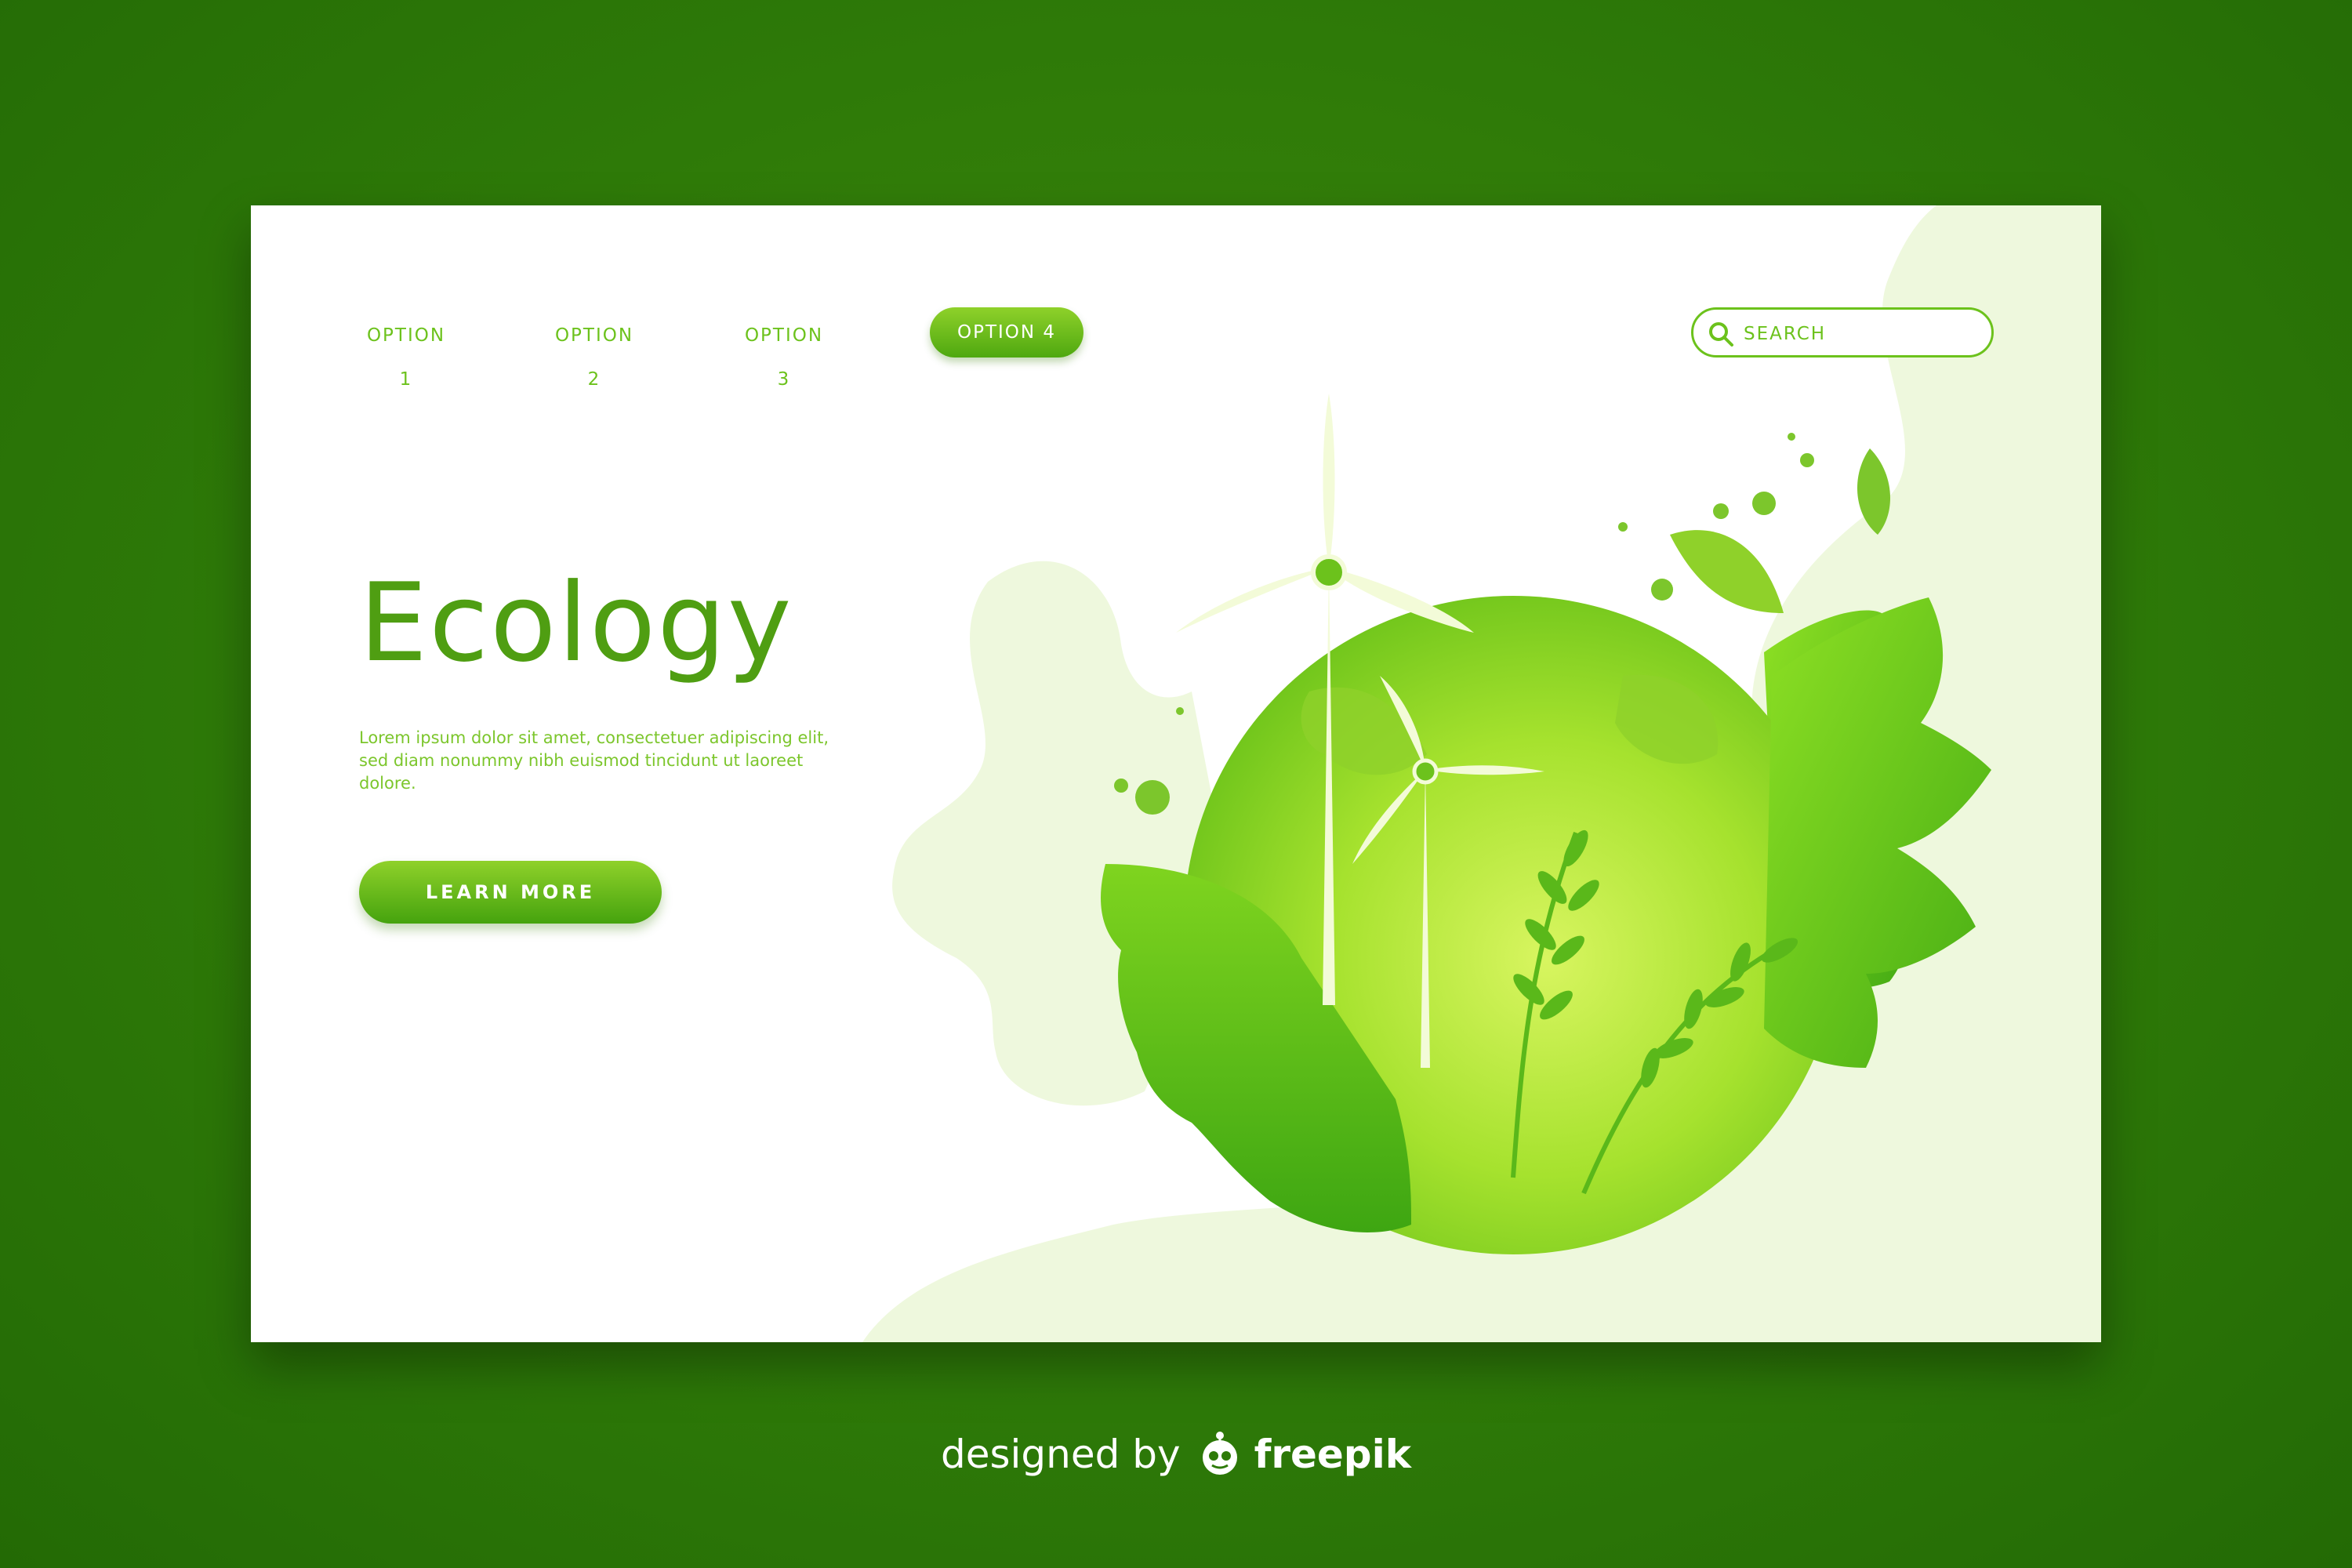 The width and height of the screenshot is (2352, 1568). I want to click on search-box, so click(1842, 332).